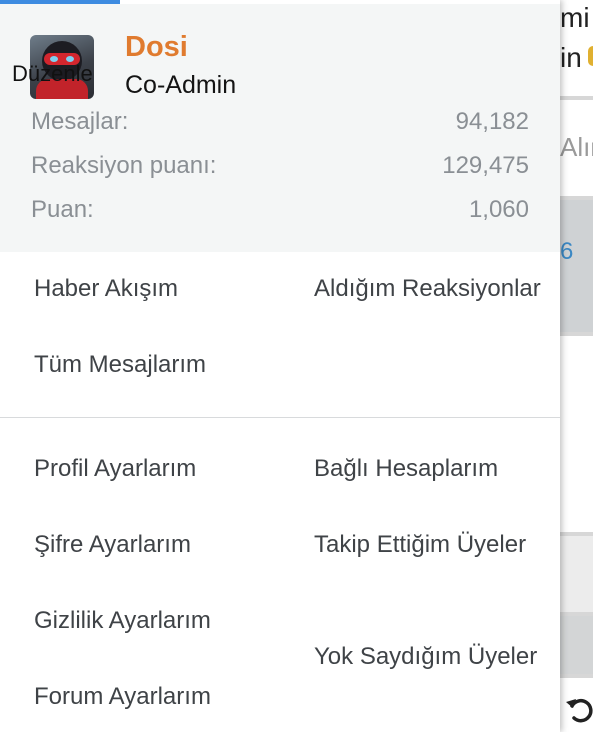 This screenshot has height=732, width=593. I want to click on background-content-band, so click(576, 266).